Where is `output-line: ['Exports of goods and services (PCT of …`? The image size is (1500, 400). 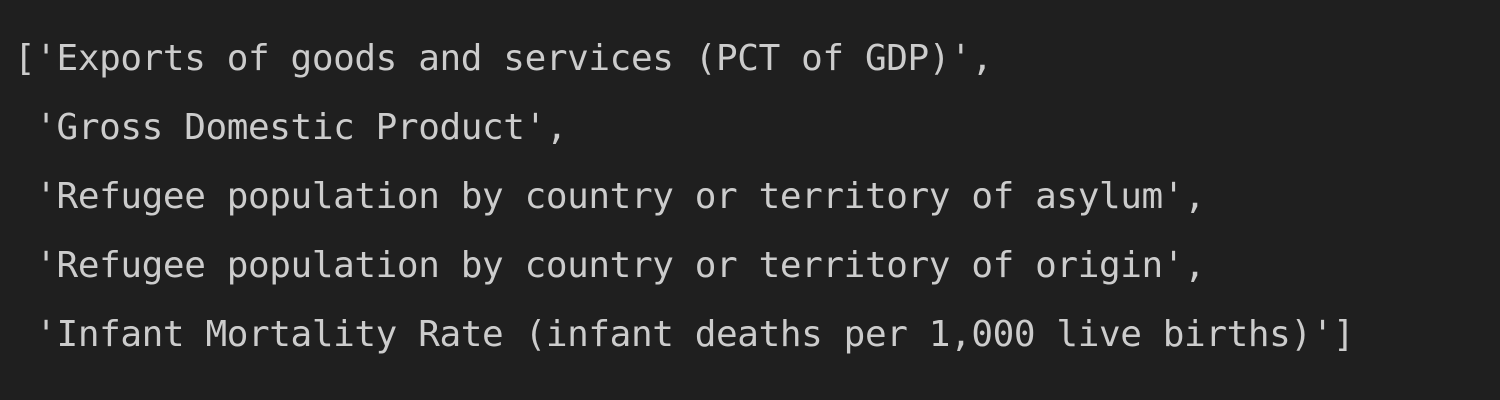
output-line: ['Exports of goods and services (PCT of … is located at coordinates (503, 58).